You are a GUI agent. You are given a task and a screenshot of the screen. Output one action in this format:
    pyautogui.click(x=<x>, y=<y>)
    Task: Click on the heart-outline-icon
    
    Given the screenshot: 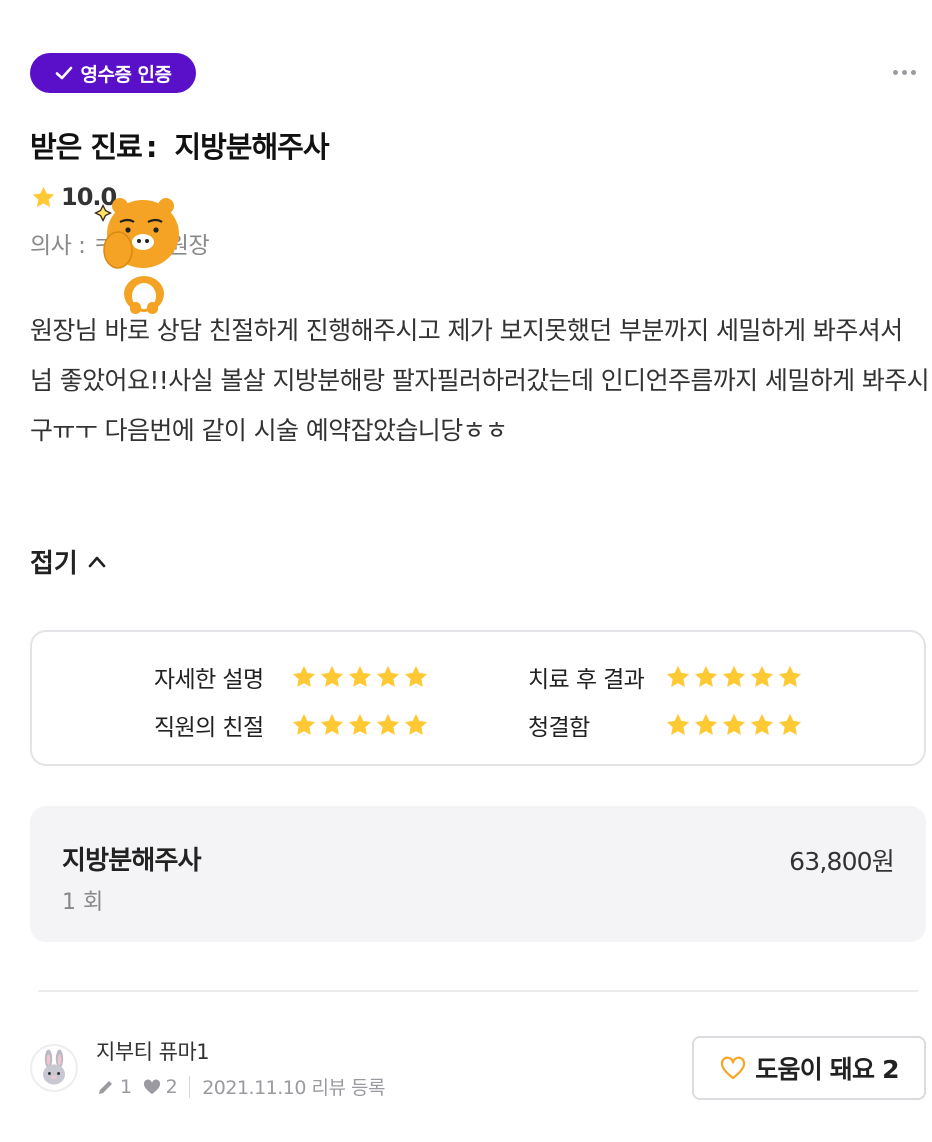 What is the action you would take?
    pyautogui.click(x=733, y=1068)
    